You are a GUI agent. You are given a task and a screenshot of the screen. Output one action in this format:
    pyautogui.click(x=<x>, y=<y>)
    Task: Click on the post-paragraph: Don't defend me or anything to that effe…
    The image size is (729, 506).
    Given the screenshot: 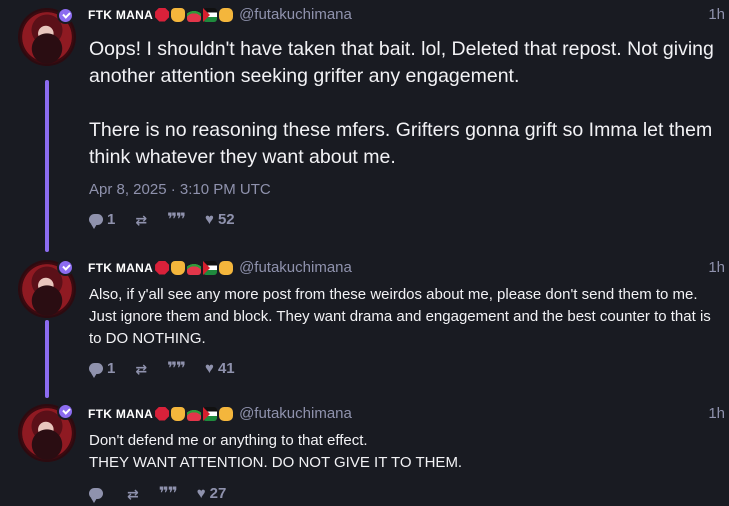 What is the action you would take?
    pyautogui.click(x=228, y=440)
    